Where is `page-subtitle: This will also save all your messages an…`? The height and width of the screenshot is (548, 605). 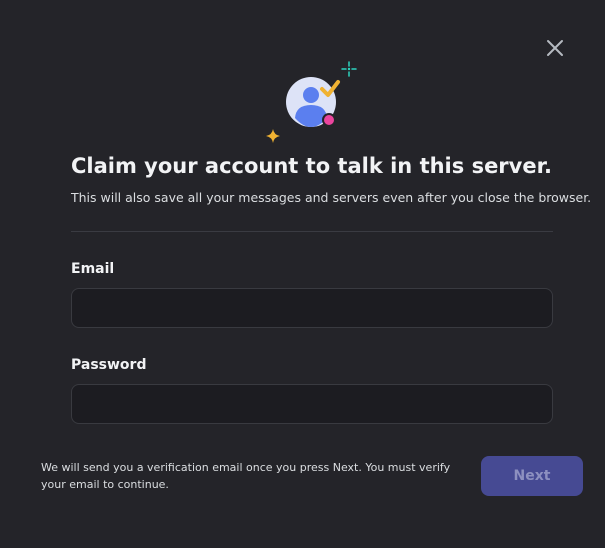 page-subtitle: This will also save all your messages an… is located at coordinates (331, 197).